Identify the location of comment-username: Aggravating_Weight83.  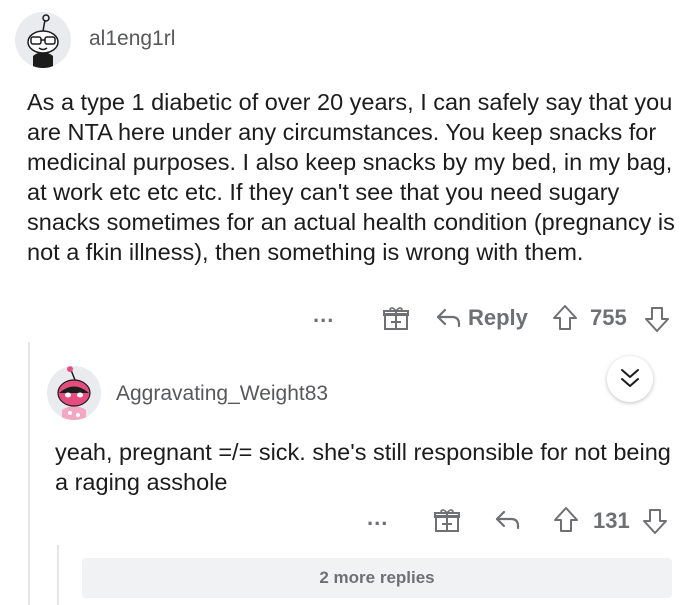
(222, 394).